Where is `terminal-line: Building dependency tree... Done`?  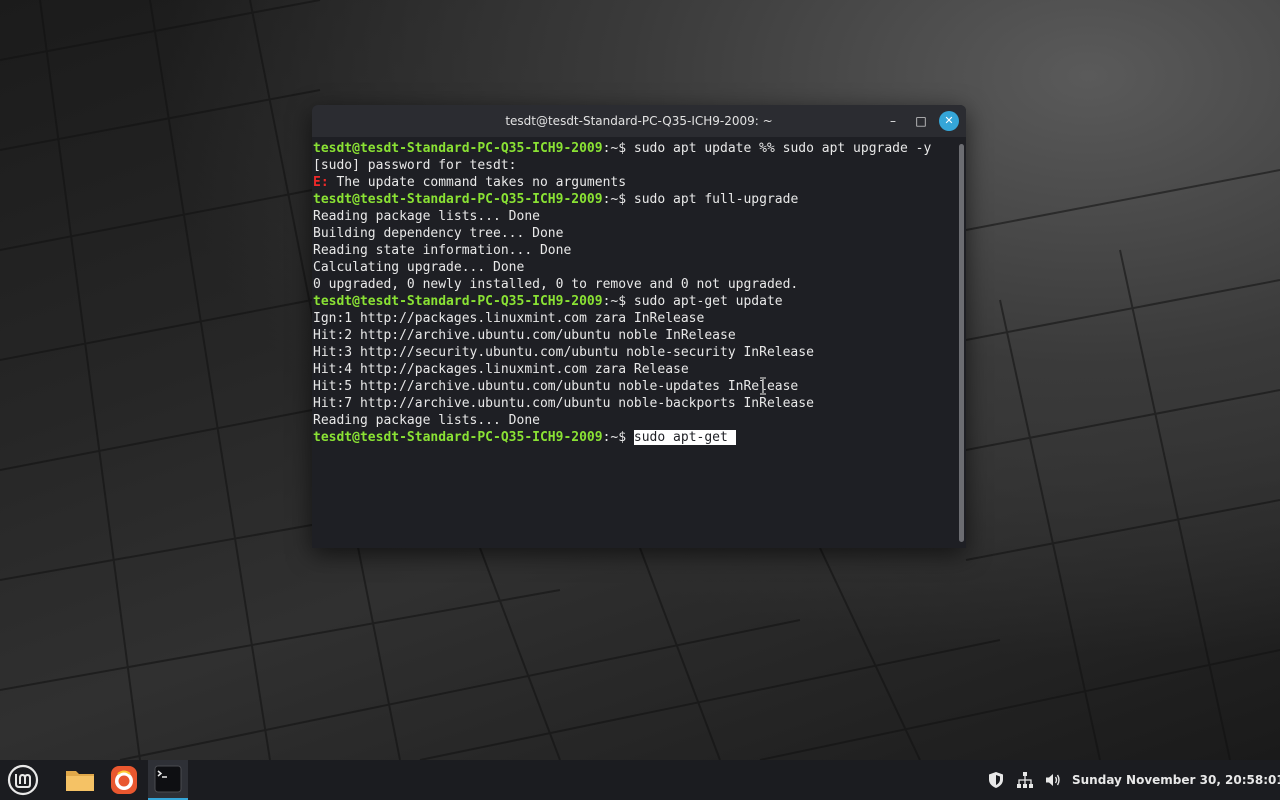
terminal-line: Building dependency tree... Done is located at coordinates (622, 233).